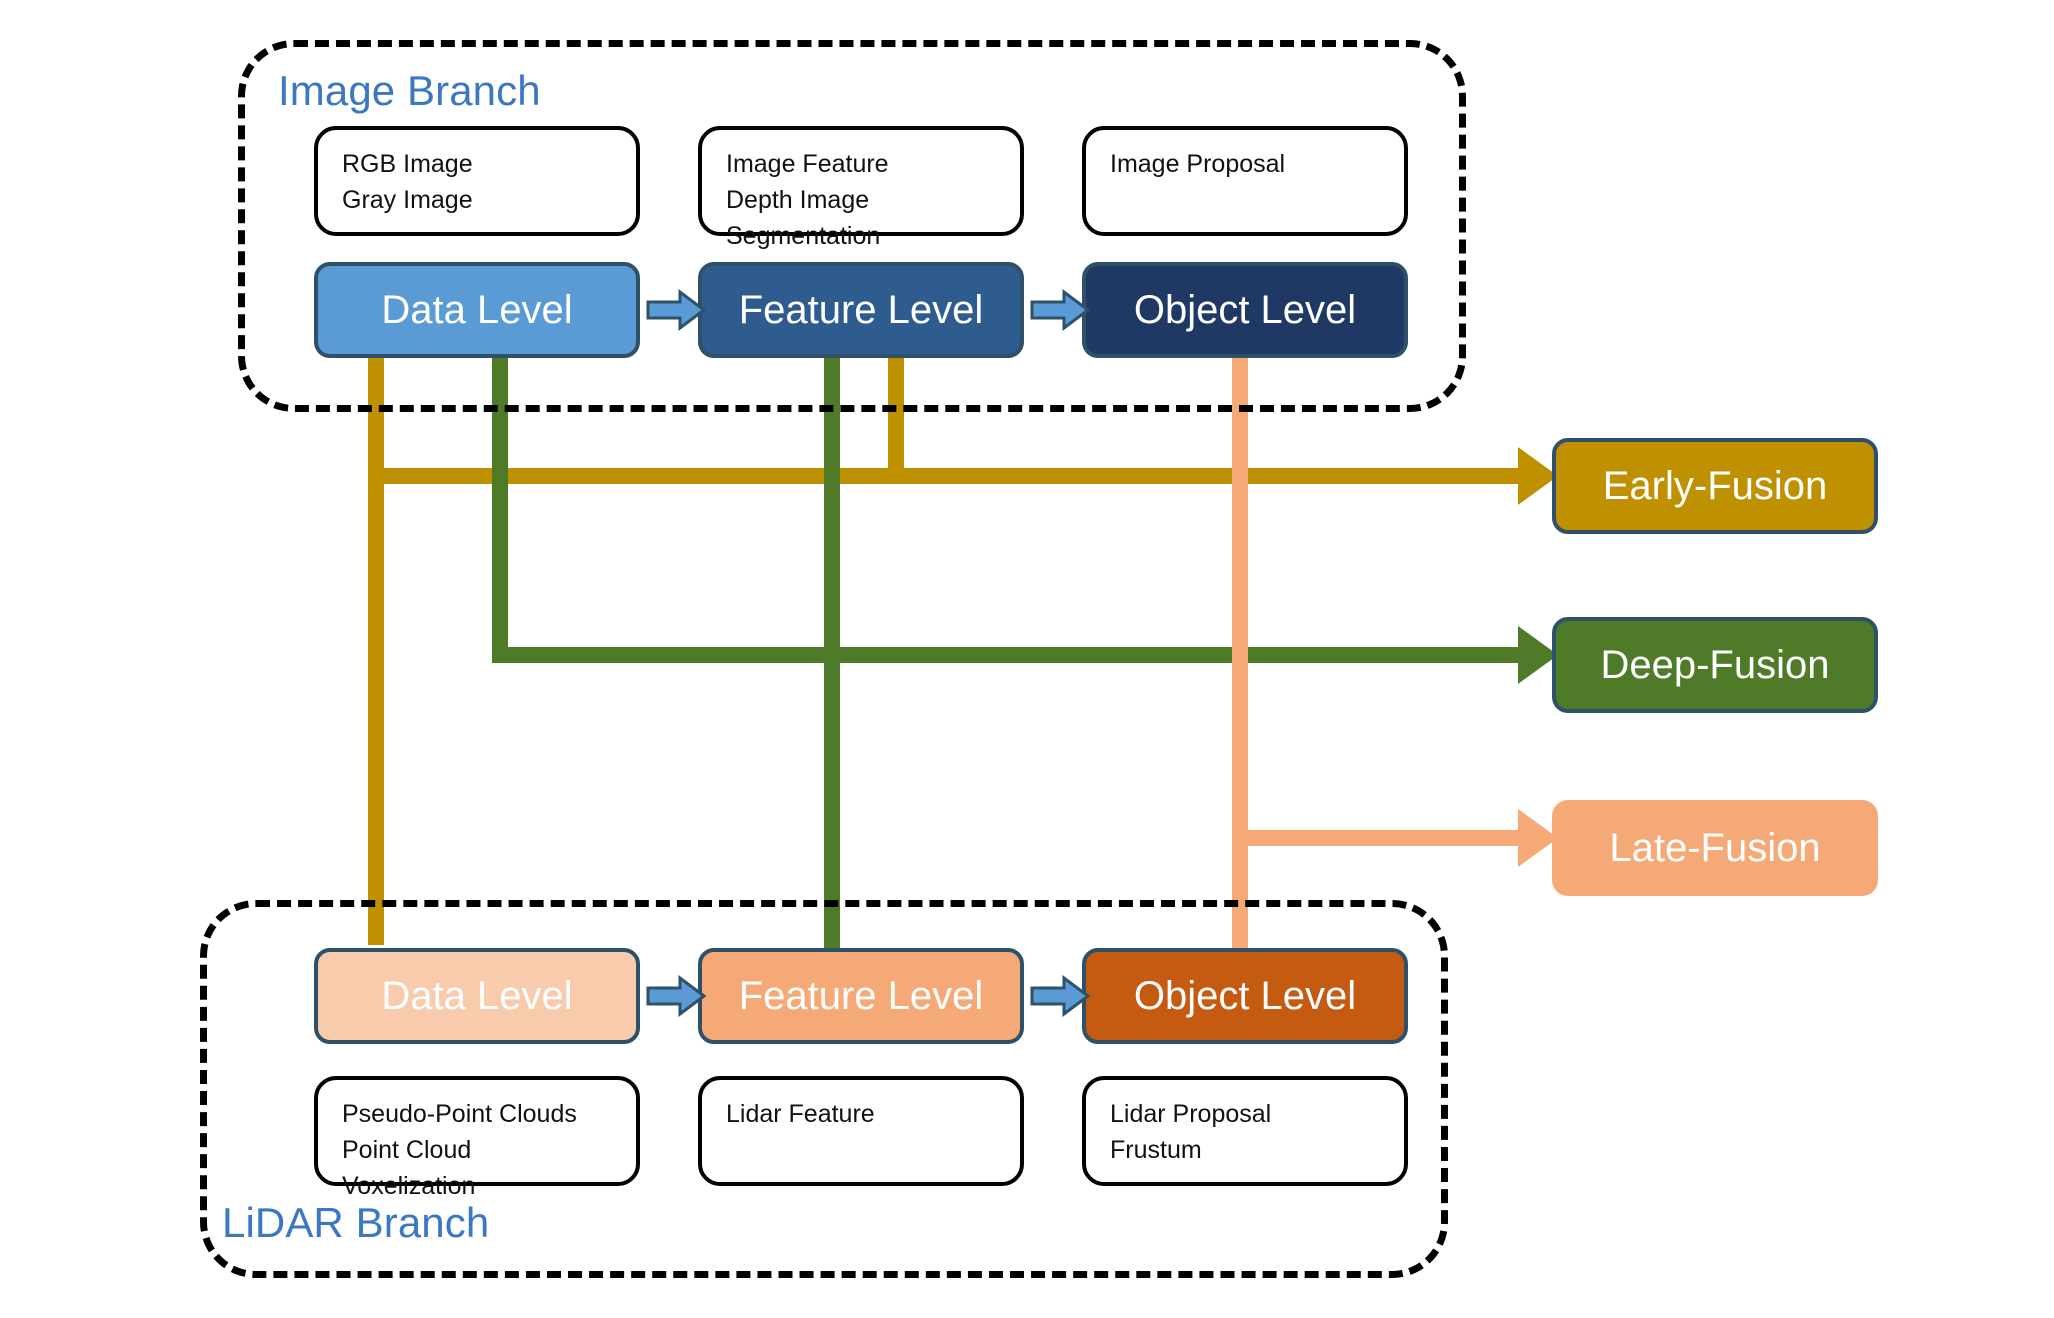  I want to click on image-feature-level-label: Feature Level, so click(861, 309).